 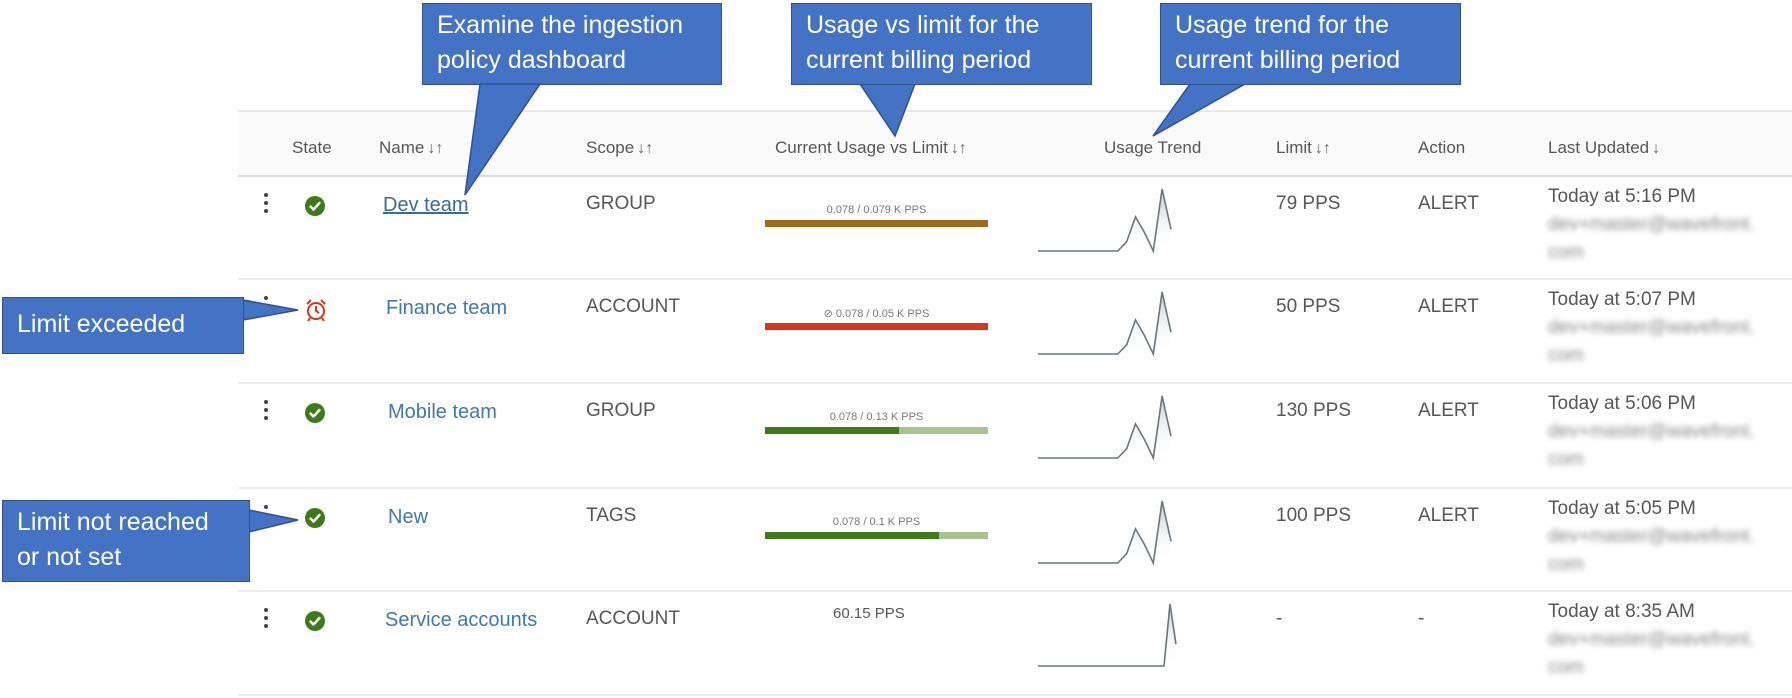 What do you see at coordinates (503, 139) in the screenshot?
I see `callout-pointer-examine` at bounding box center [503, 139].